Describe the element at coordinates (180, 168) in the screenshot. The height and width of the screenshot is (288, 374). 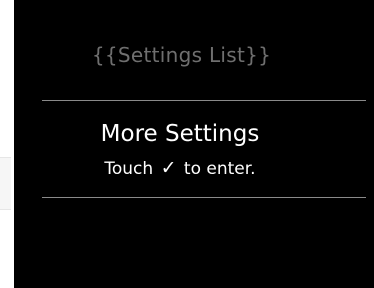
I see `list-item-hint: Touch ✓ to enter.` at that location.